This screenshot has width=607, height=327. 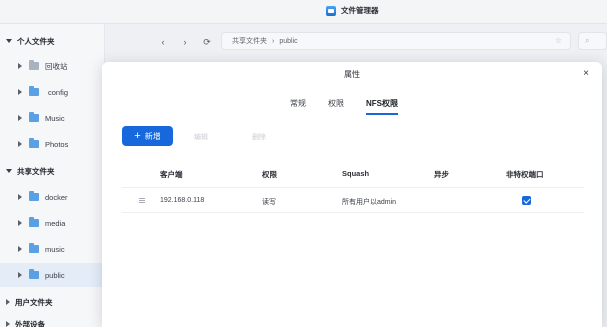 I want to click on plus-icon: +, so click(x=137, y=136).